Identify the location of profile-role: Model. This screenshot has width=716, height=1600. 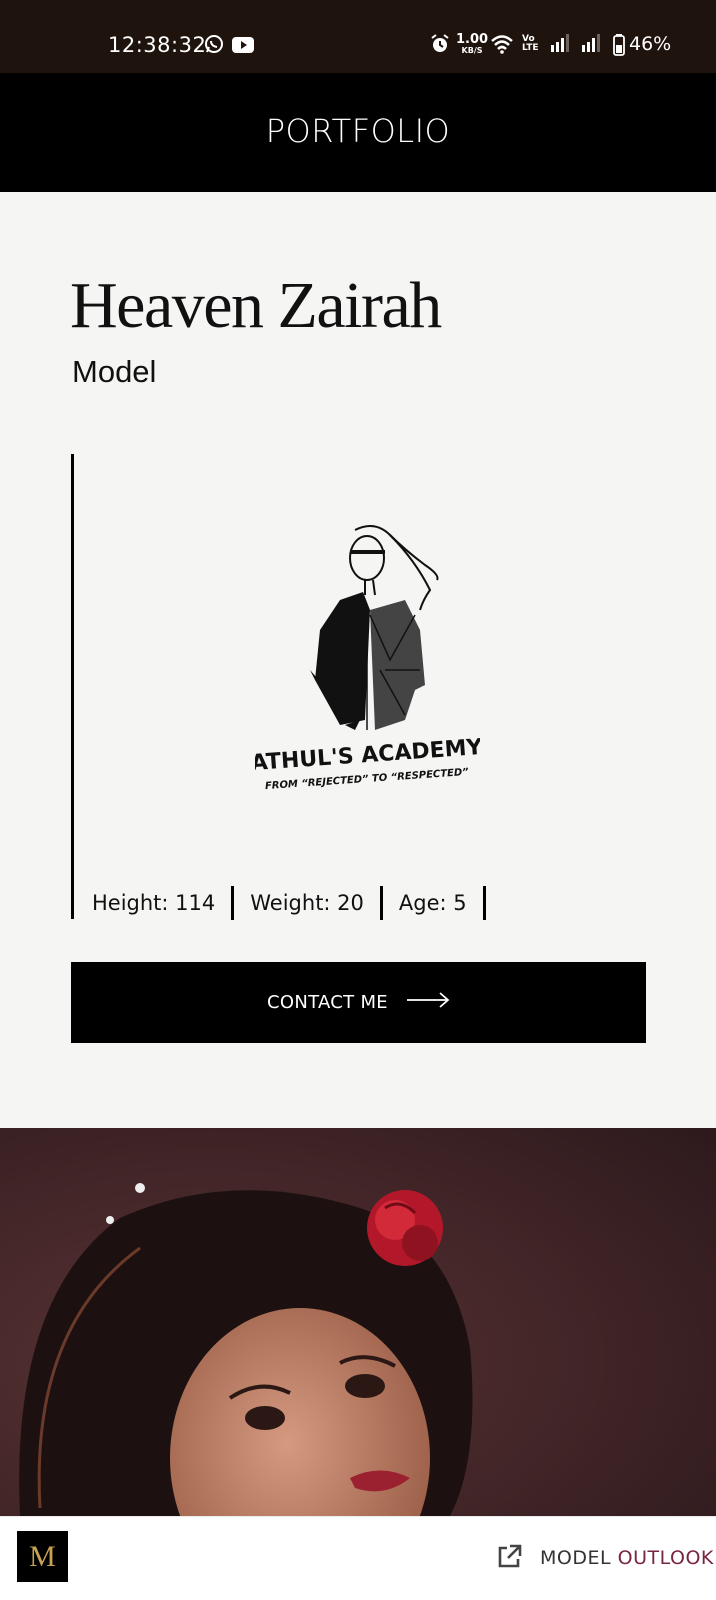
(114, 371).